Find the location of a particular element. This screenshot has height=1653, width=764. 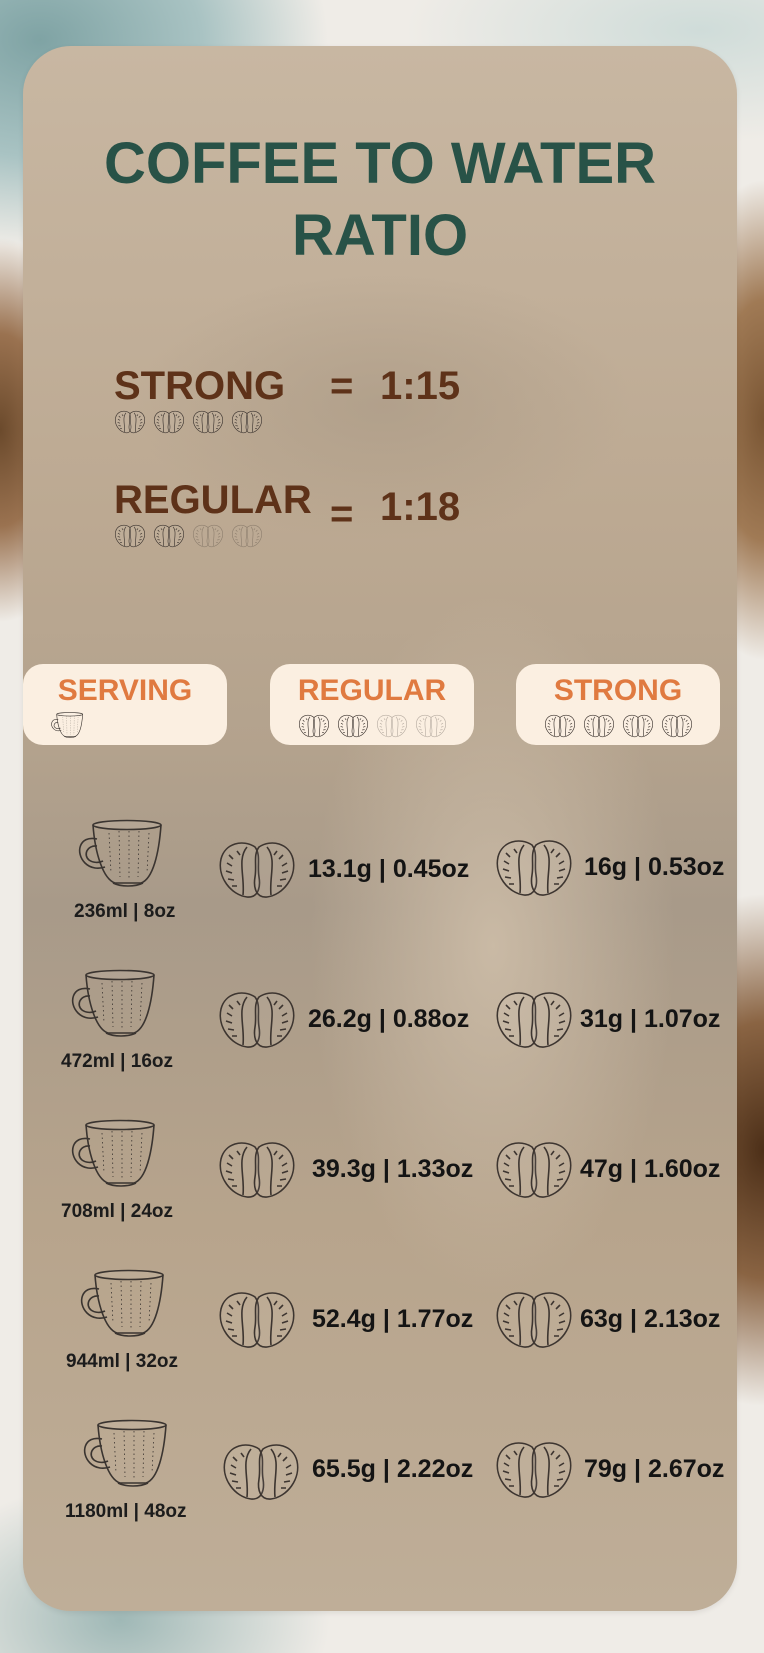

serving-size: 1180ml | 48oz is located at coordinates (126, 1511).